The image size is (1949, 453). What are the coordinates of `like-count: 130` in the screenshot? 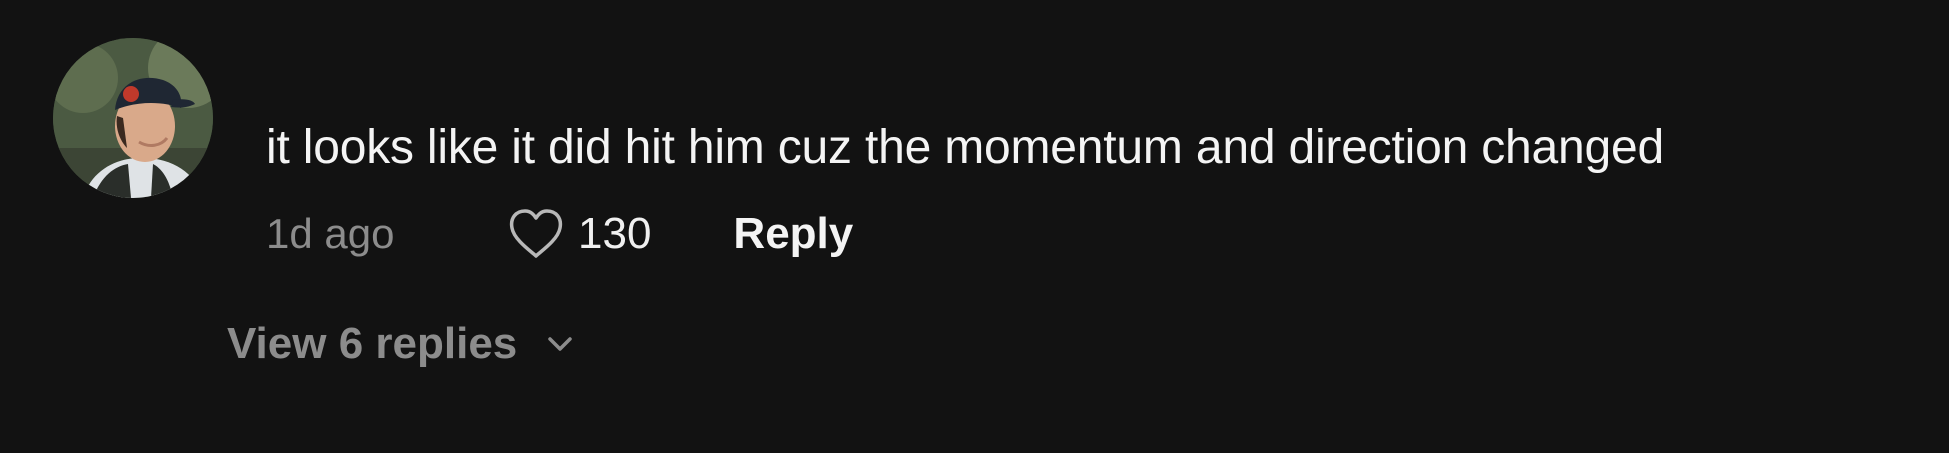 It's located at (615, 233).